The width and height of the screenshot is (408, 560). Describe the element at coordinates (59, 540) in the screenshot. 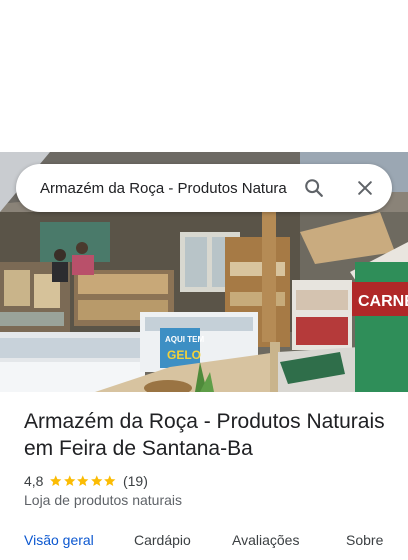

I see `tab-overview: Visão geral` at that location.